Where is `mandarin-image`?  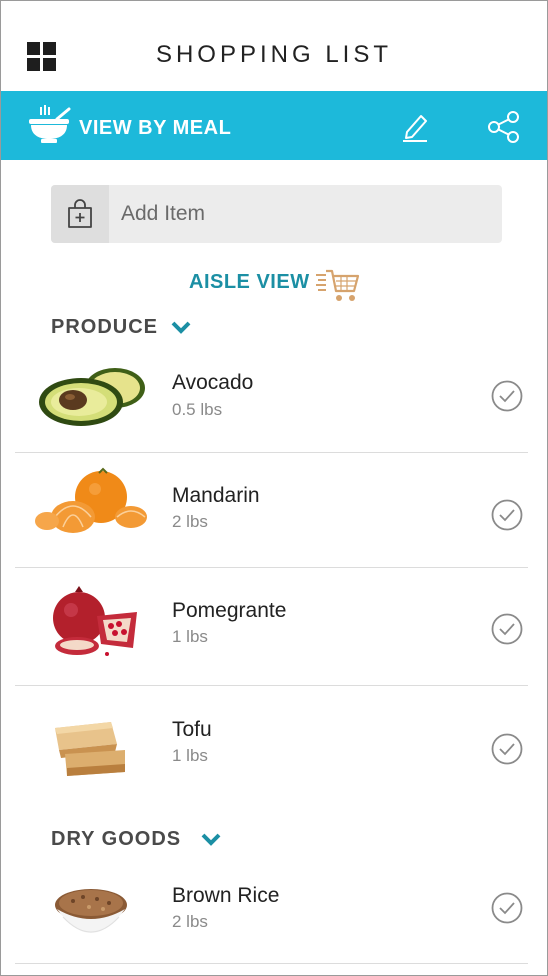 mandarin-image is located at coordinates (91, 500).